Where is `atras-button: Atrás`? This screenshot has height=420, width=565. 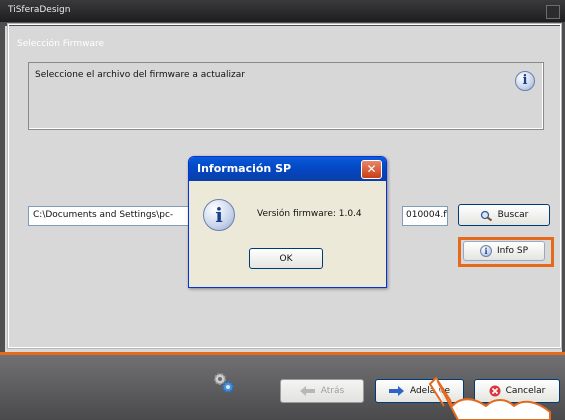 atras-button: Atrás is located at coordinates (322, 391).